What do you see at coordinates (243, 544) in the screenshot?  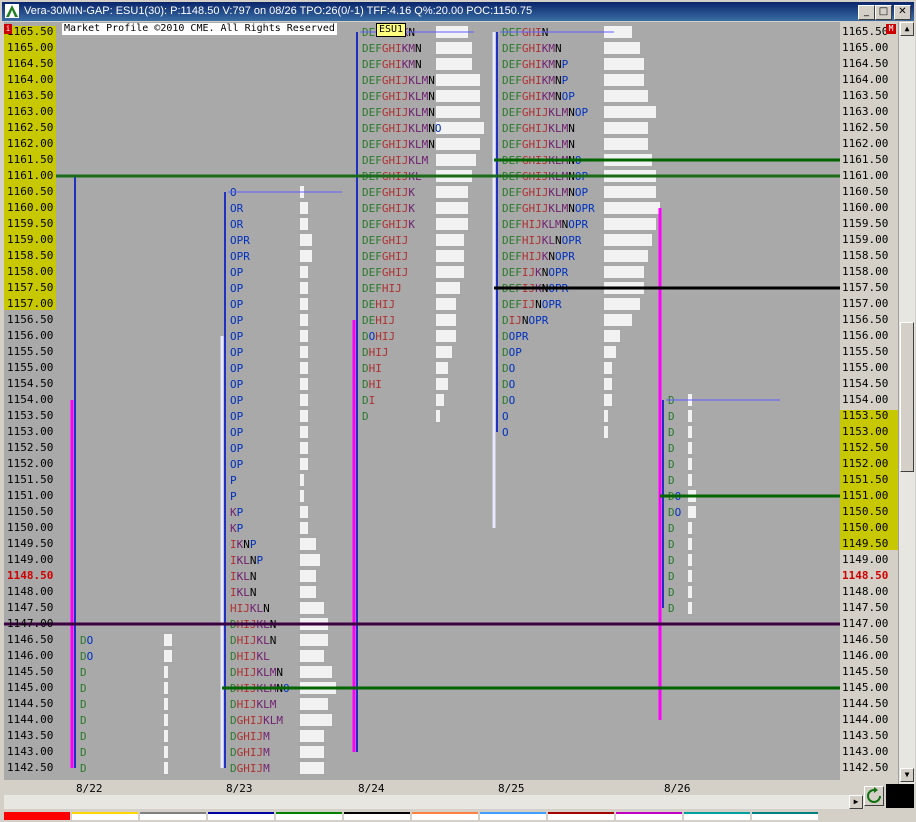 I see `tpo-row: IKNP` at bounding box center [243, 544].